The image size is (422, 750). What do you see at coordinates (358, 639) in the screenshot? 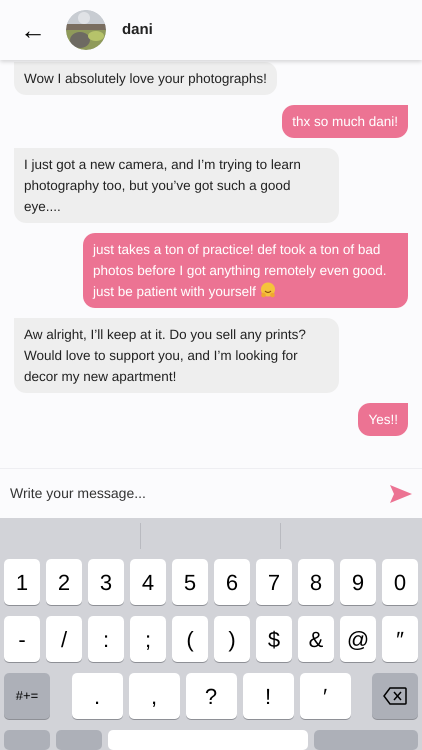
I see `keyboard-key: @` at bounding box center [358, 639].